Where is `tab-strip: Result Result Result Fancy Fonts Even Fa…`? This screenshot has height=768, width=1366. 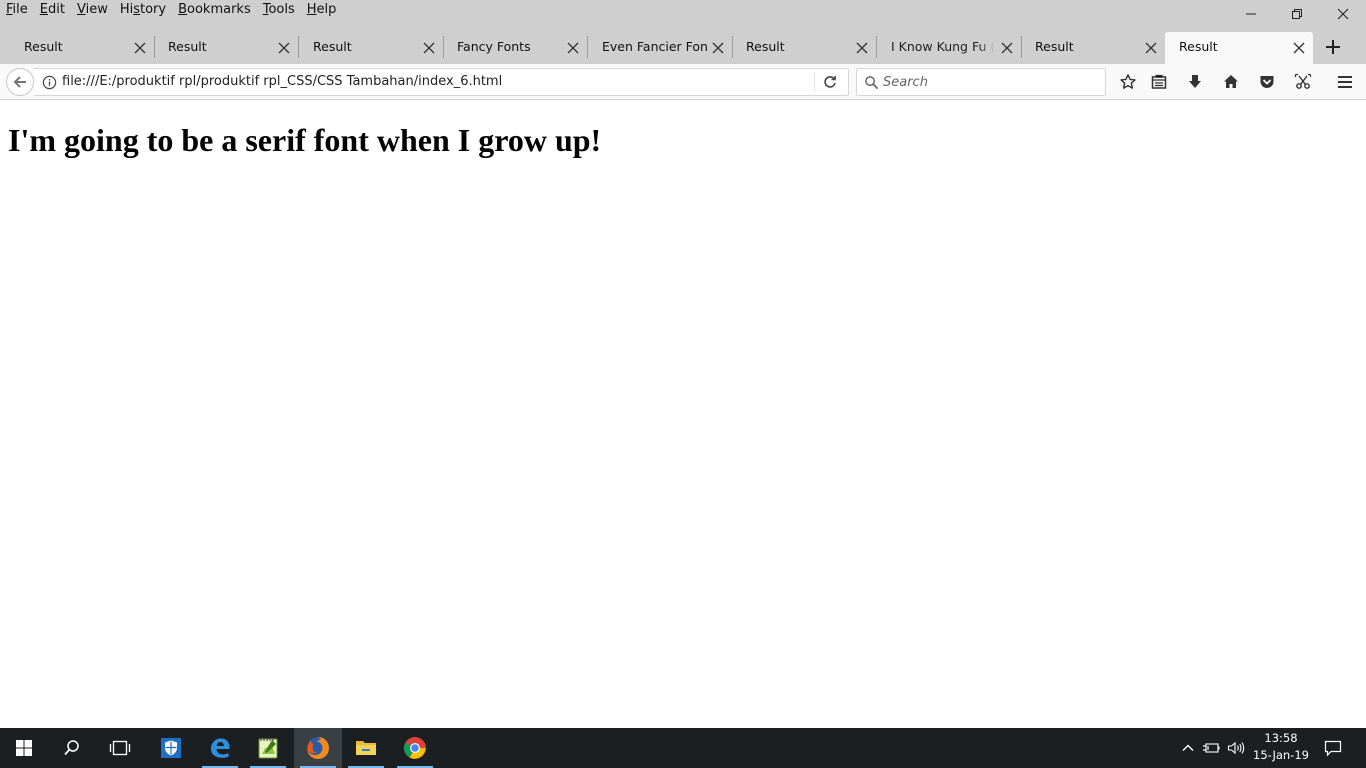
tab-strip: Result Result Result Fancy Fonts Even Fa… is located at coordinates (683, 46).